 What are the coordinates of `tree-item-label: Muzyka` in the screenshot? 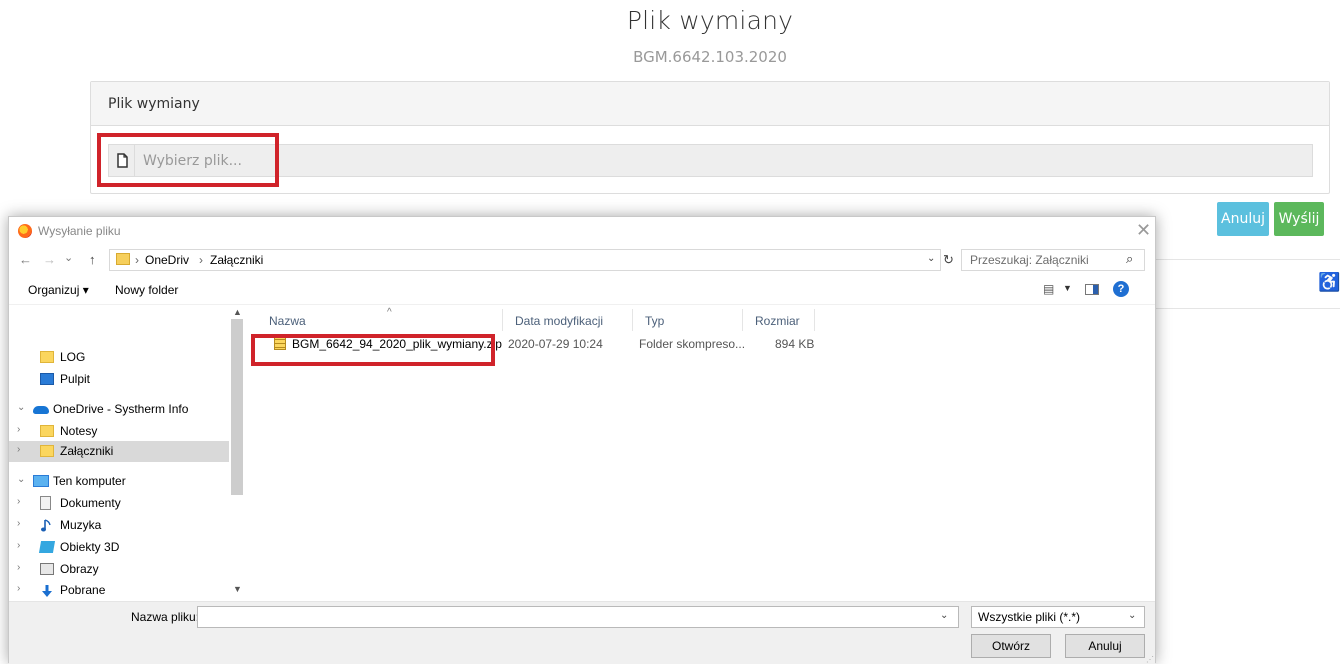 It's located at (81, 525).